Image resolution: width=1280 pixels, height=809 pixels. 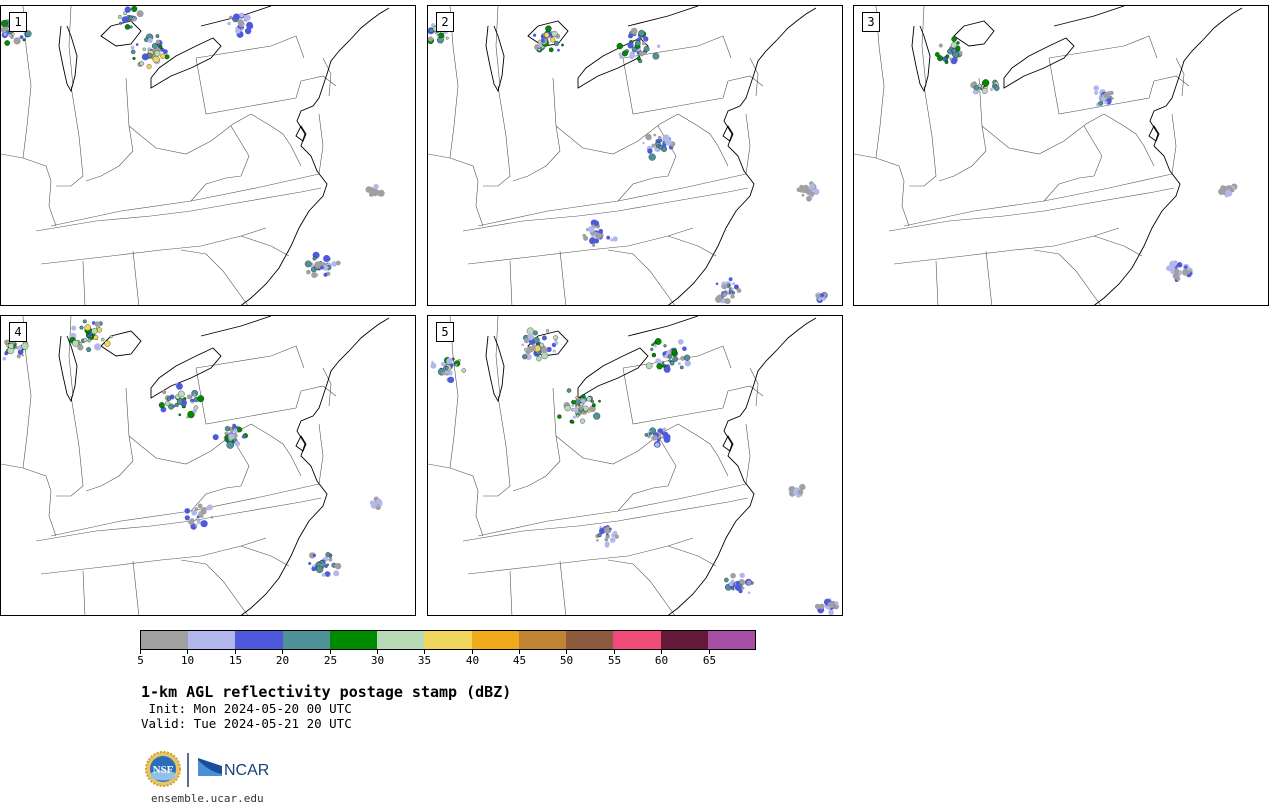 I want to click on ncar-logo-icon: NCAR, so click(x=233, y=768).